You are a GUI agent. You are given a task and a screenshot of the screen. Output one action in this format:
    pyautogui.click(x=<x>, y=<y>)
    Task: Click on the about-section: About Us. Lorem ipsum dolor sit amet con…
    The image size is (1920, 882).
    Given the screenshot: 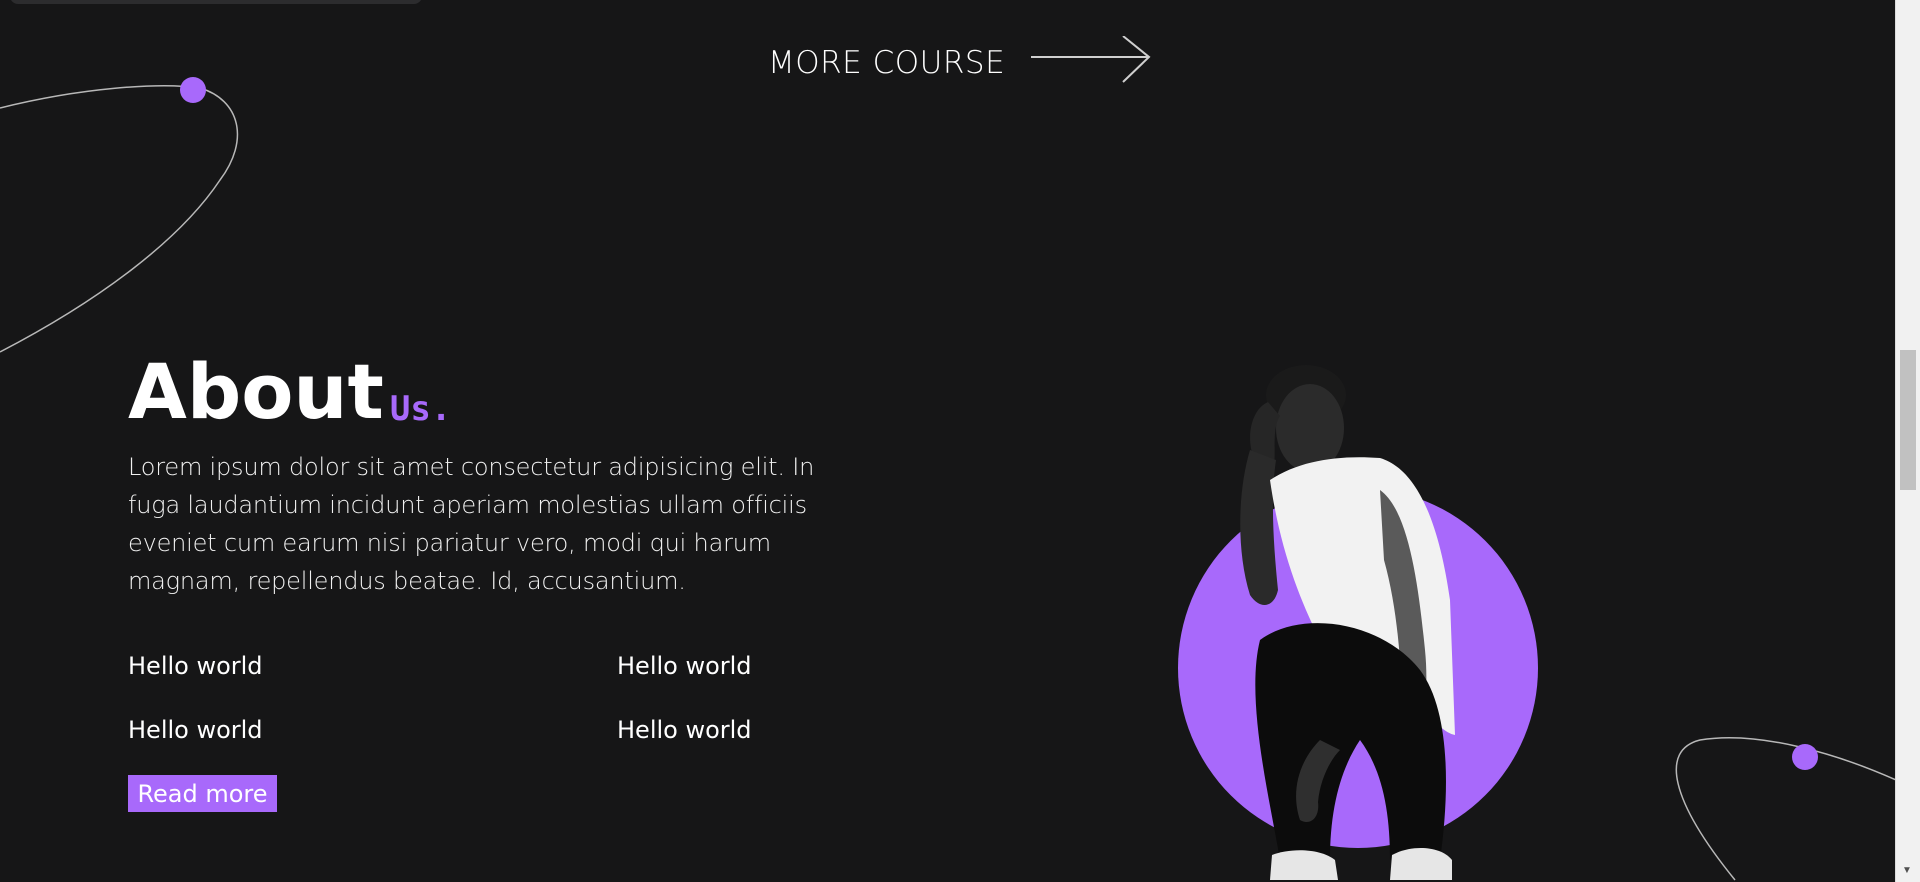 What is the action you would take?
    pyautogui.click(x=471, y=477)
    